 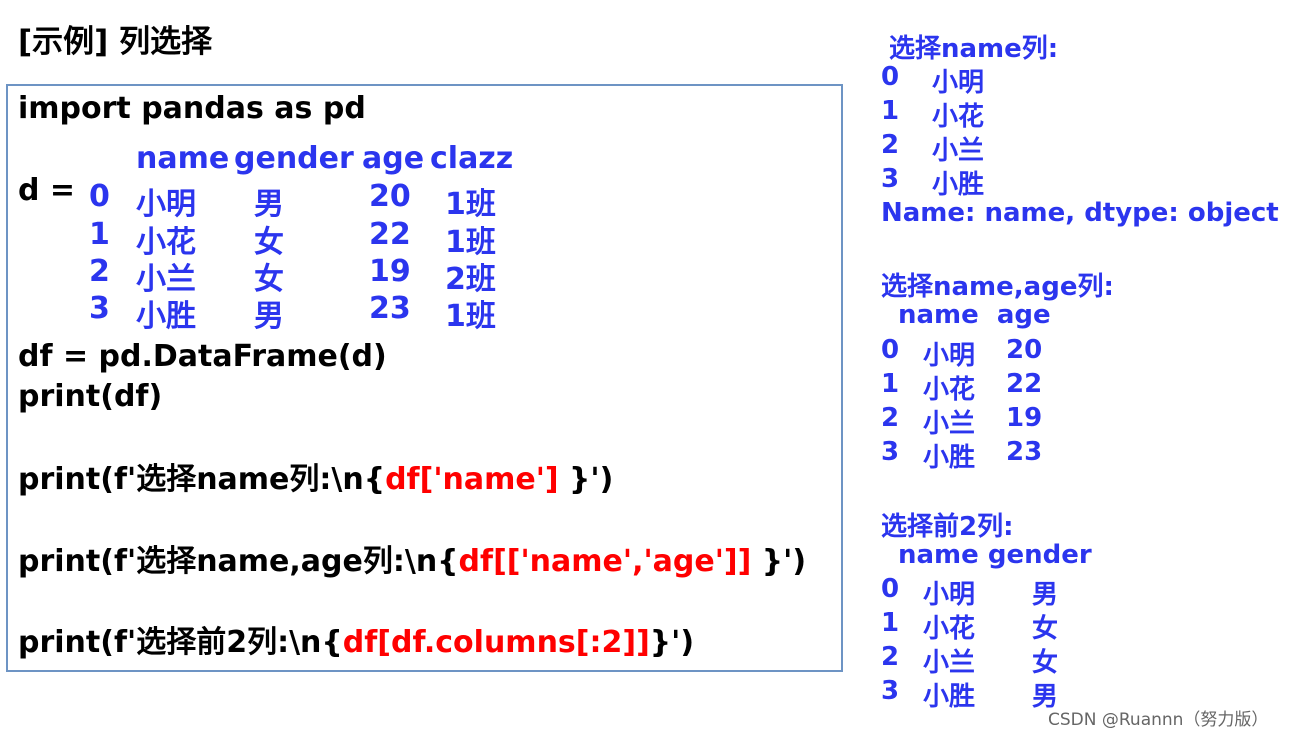 I want to click on d-table-col-age: age, so click(x=393, y=158).